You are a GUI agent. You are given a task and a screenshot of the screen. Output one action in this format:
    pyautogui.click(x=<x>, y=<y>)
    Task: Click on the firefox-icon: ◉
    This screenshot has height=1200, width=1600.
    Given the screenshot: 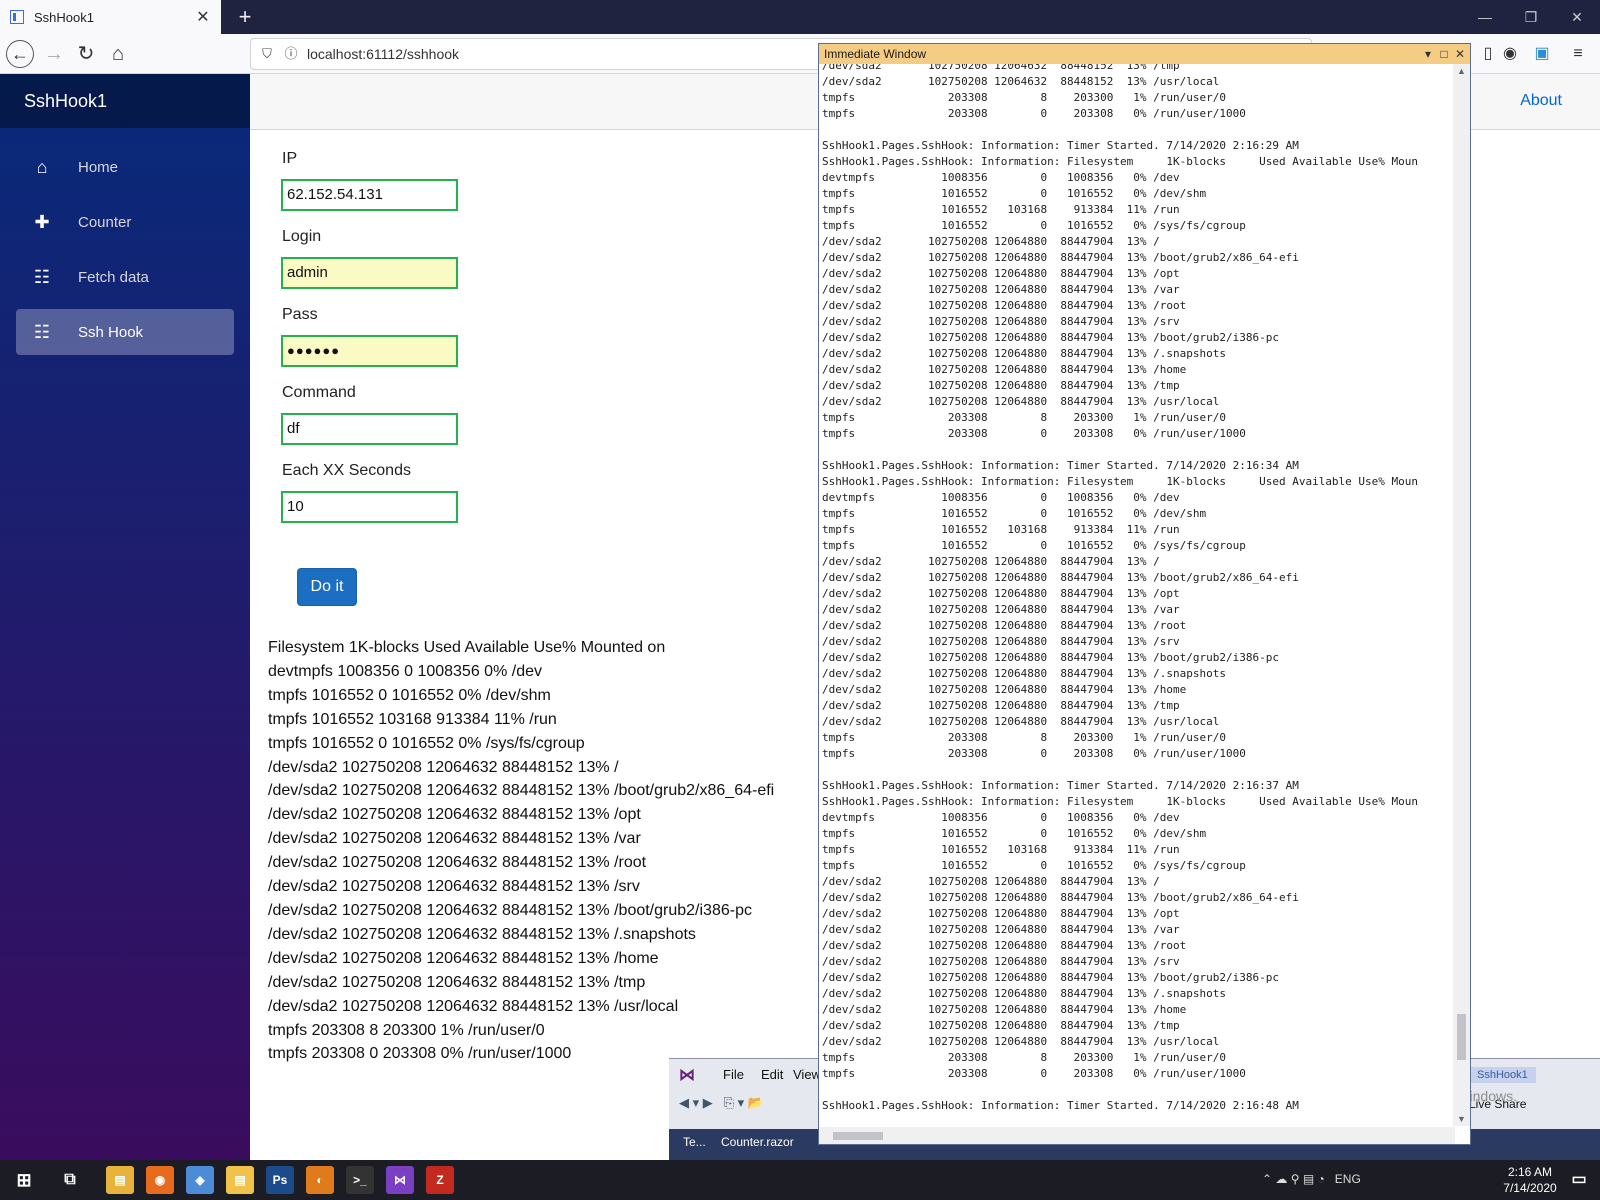 What is the action you would take?
    pyautogui.click(x=160, y=1180)
    